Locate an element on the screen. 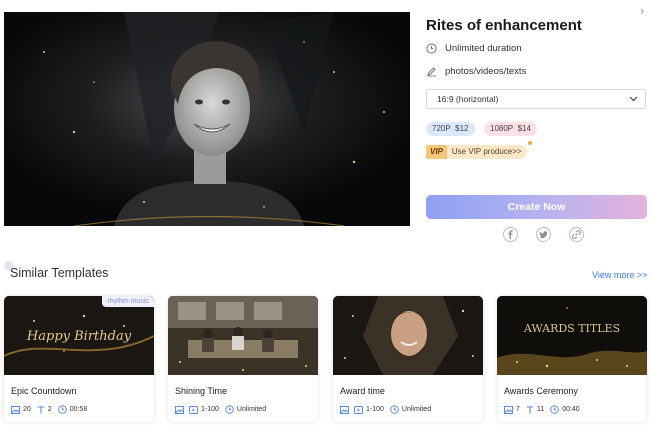 The width and height of the screenshot is (650, 430). chevron-right-icon: › is located at coordinates (642, 10).